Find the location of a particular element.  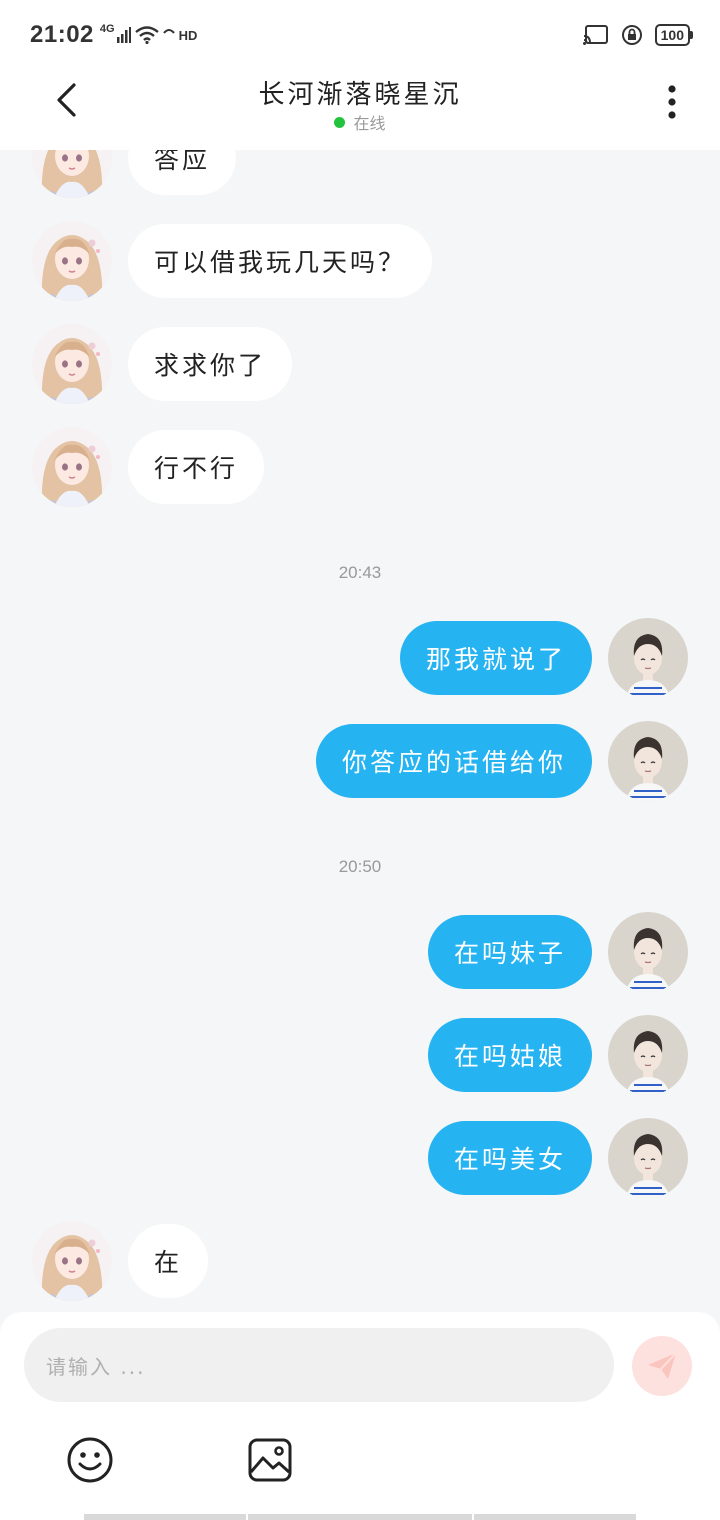

network-type-label: 4G is located at coordinates (107, 29).